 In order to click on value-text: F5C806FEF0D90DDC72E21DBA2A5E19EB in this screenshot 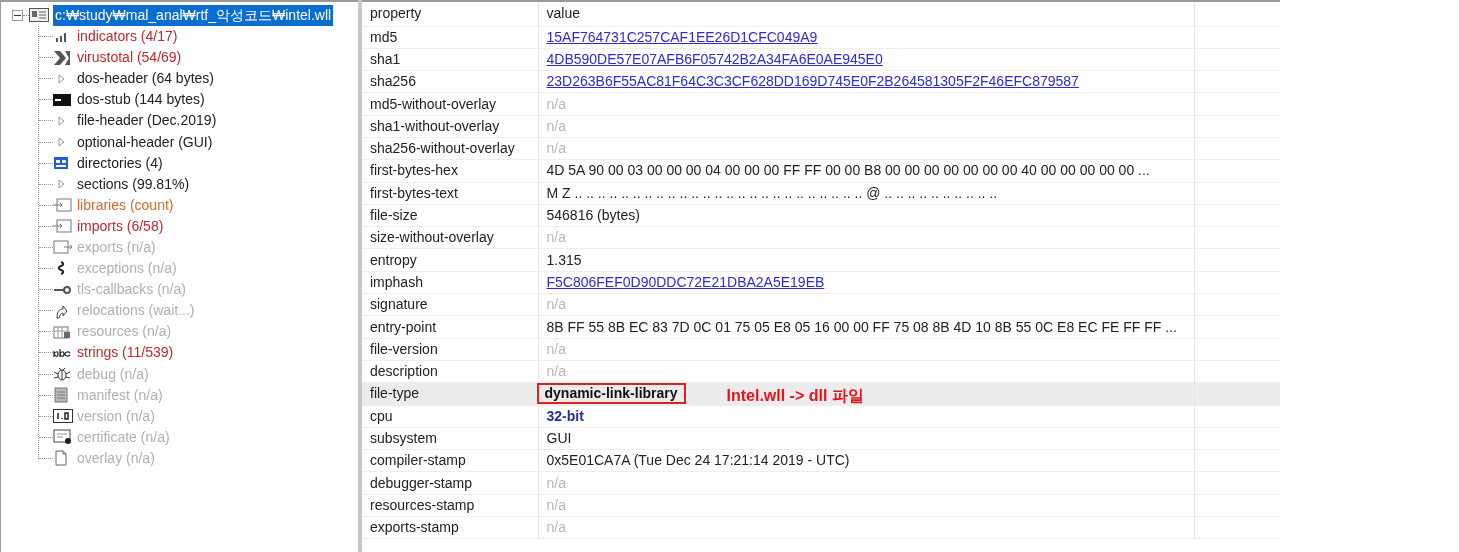, I will do `click(685, 282)`.